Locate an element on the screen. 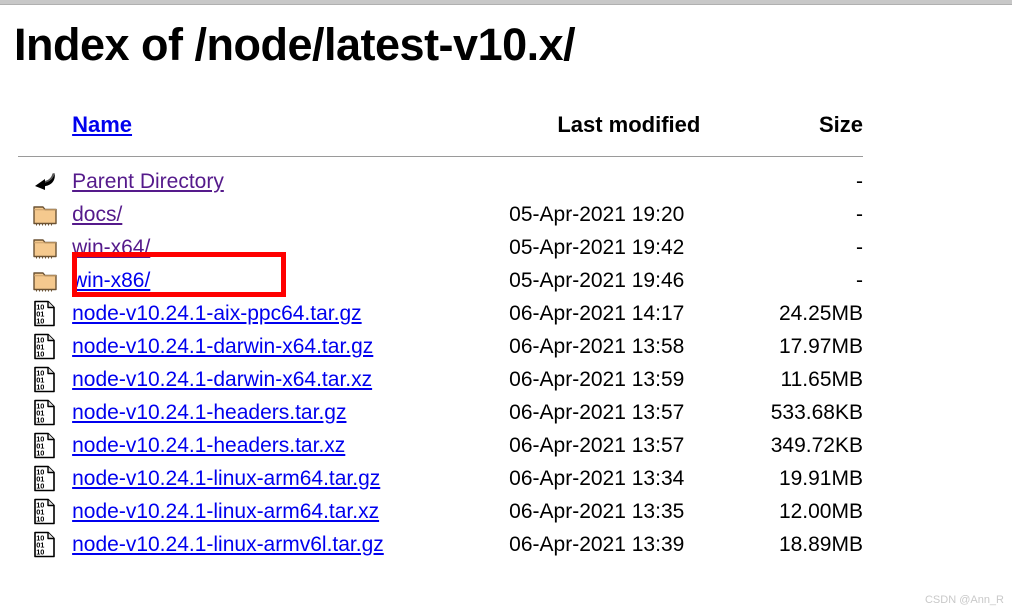  entry-size: 19.91MB is located at coordinates (820, 478).